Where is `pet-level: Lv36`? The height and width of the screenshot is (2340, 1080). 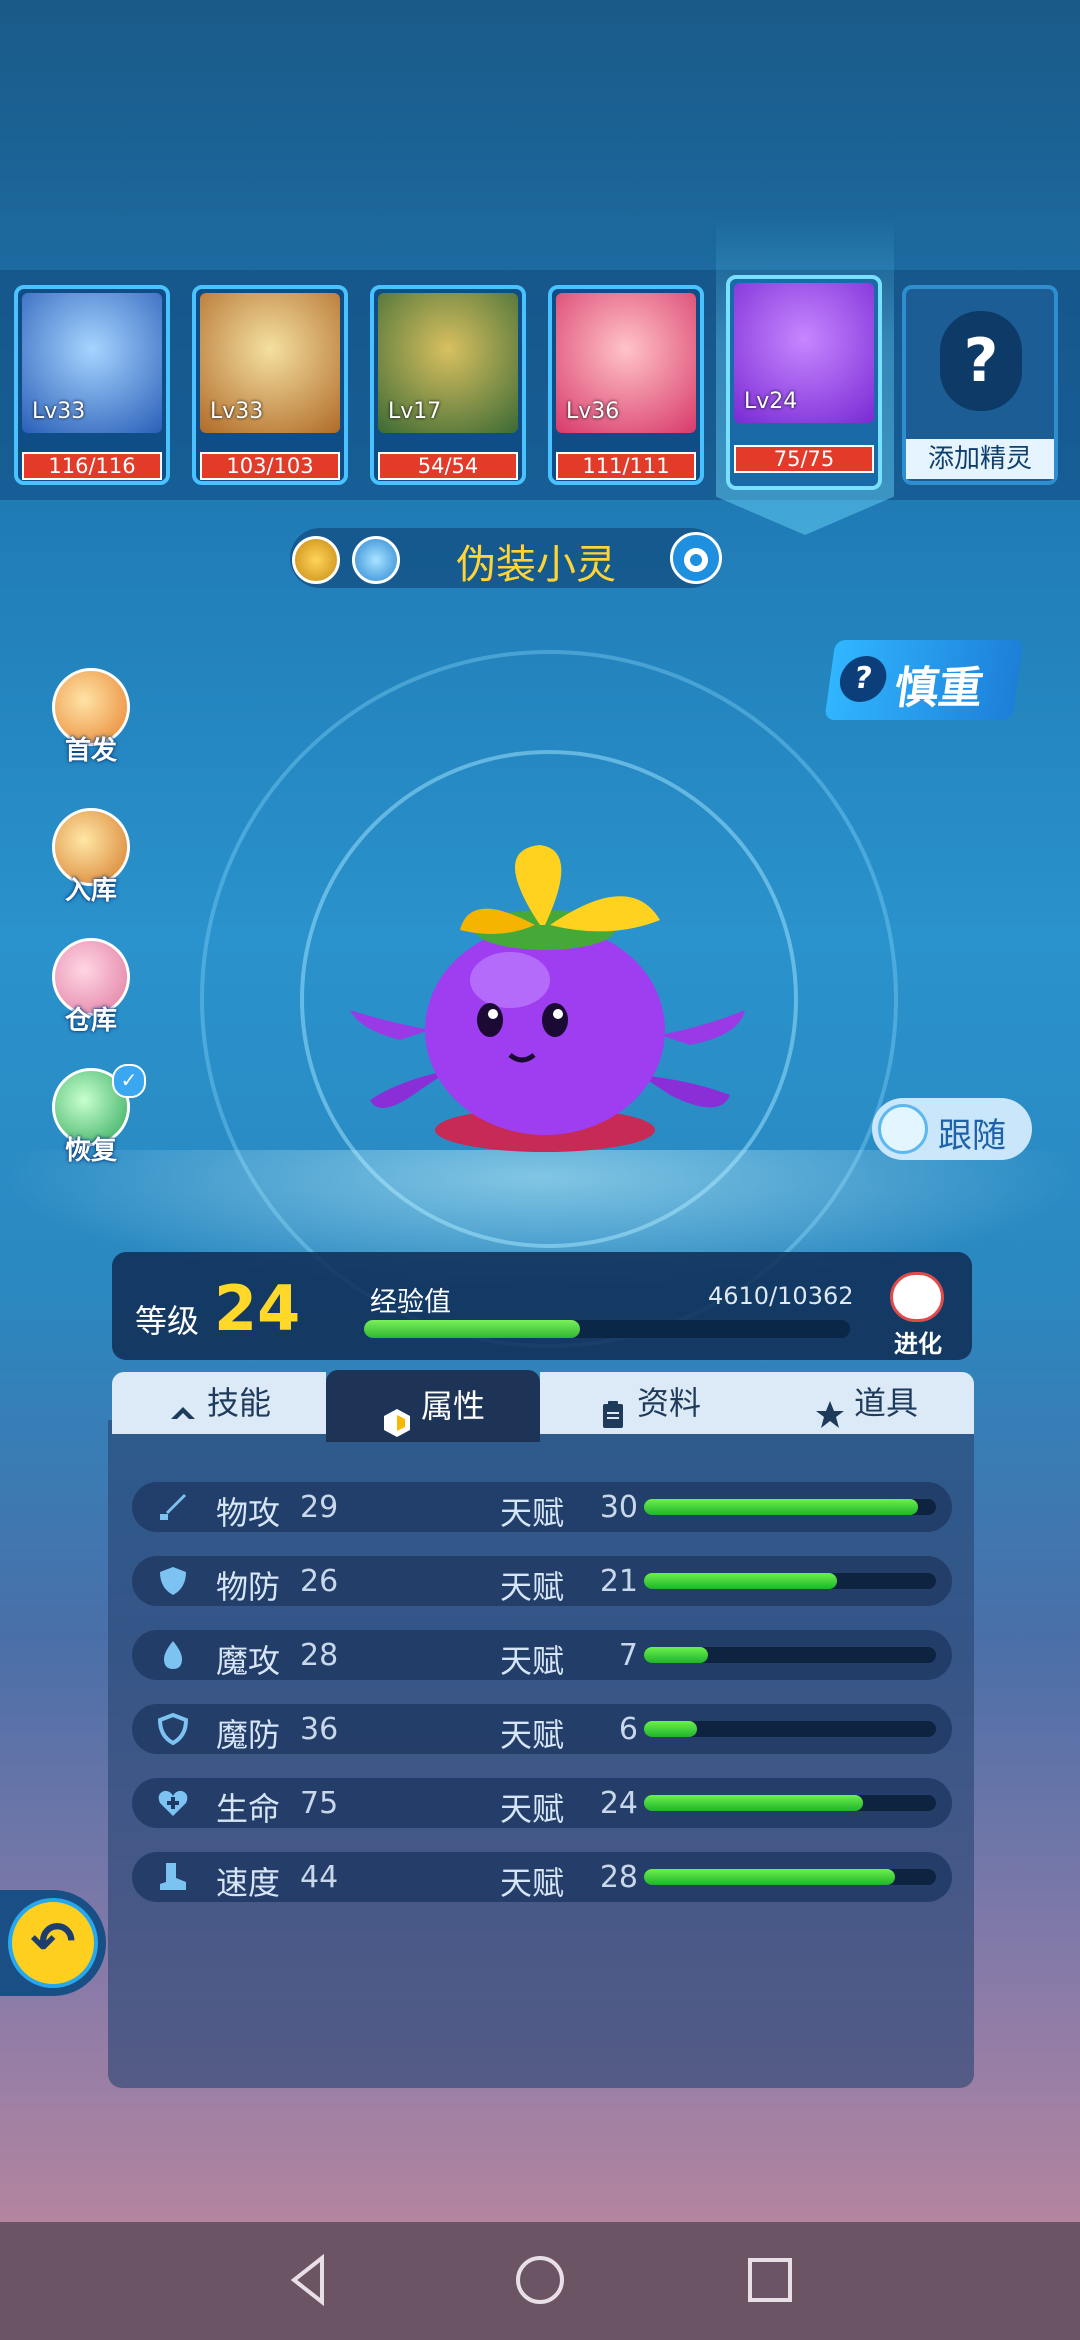 pet-level: Lv36 is located at coordinates (593, 411).